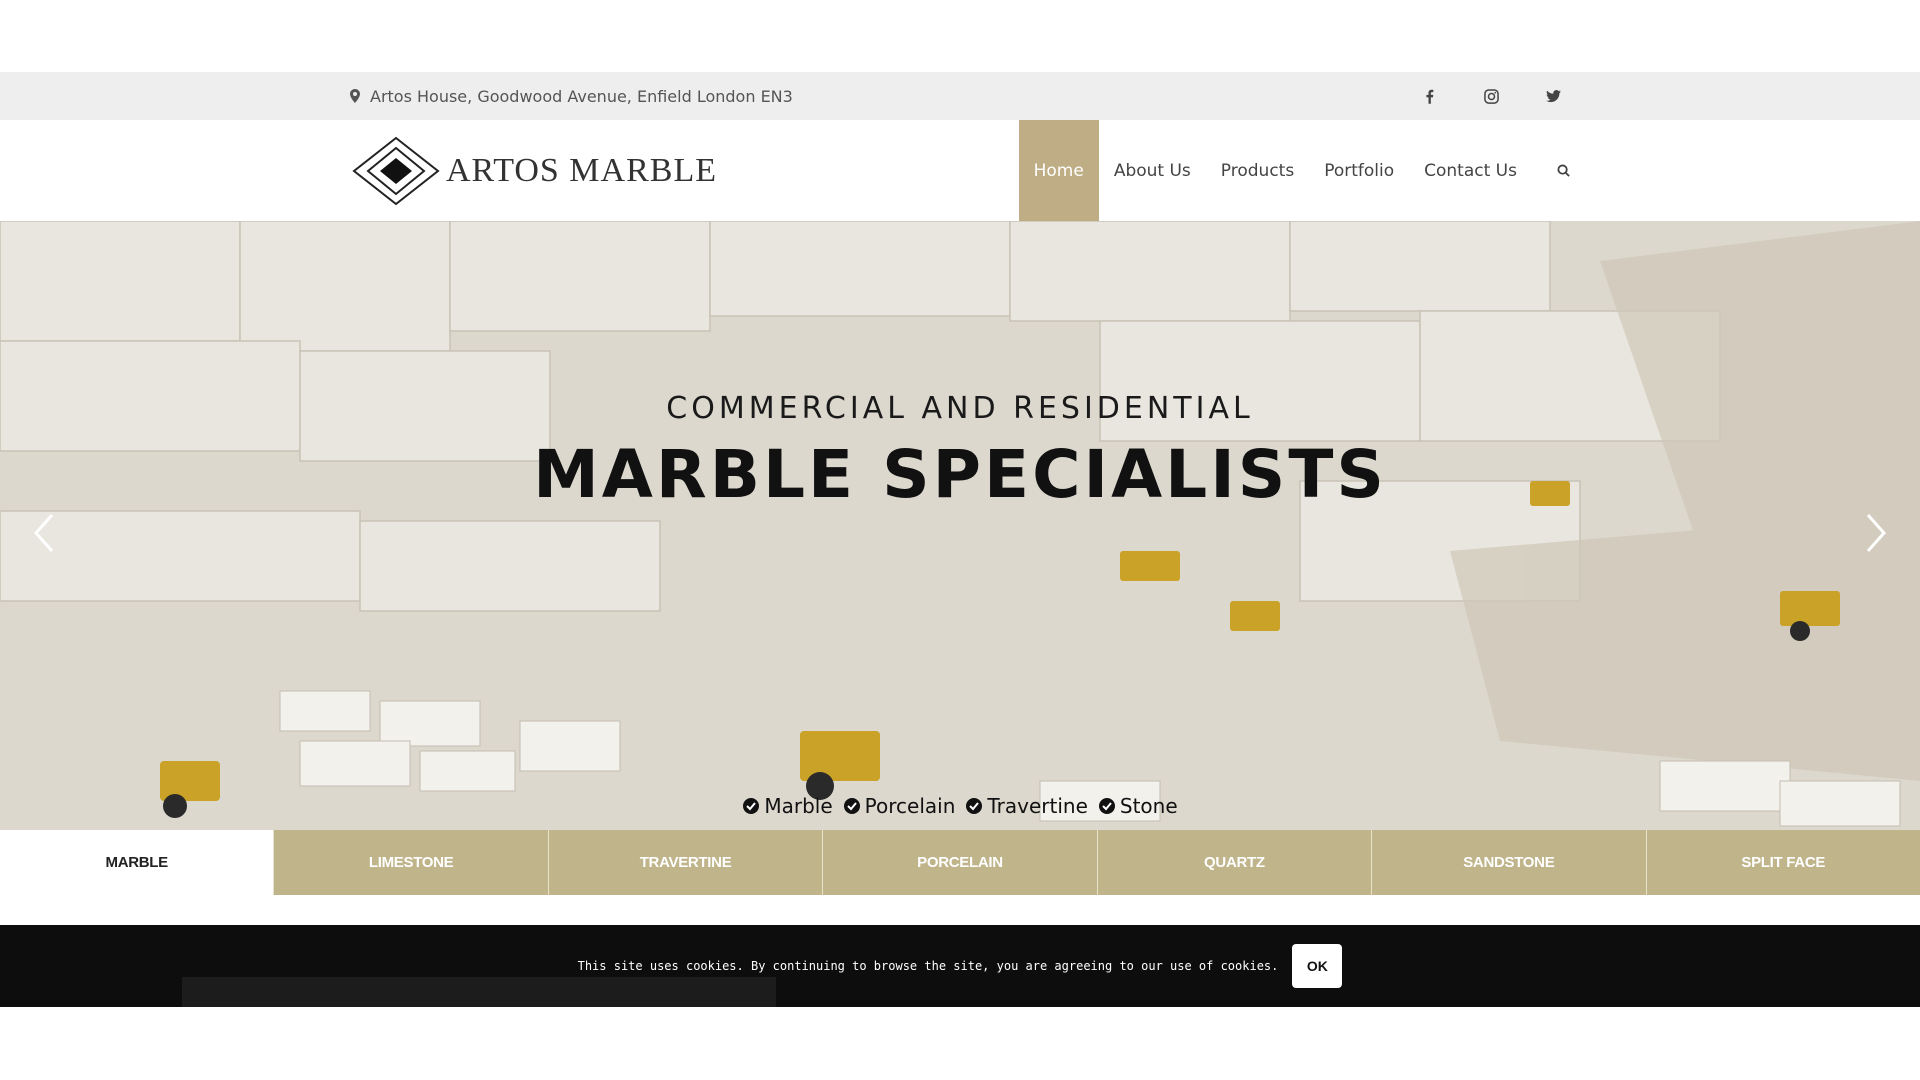 The width and height of the screenshot is (1920, 1080). What do you see at coordinates (1470, 170) in the screenshot?
I see `nav-item-contact-us: Contact Us` at bounding box center [1470, 170].